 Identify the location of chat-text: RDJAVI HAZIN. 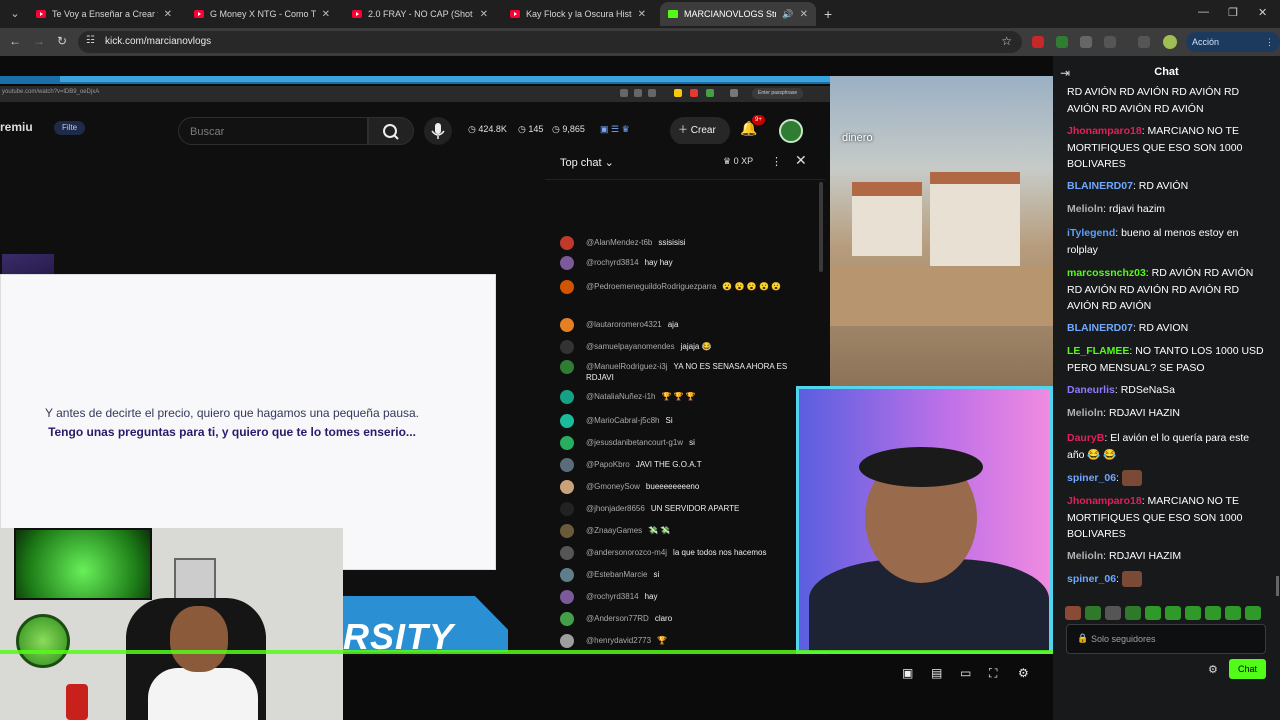
(1144, 413).